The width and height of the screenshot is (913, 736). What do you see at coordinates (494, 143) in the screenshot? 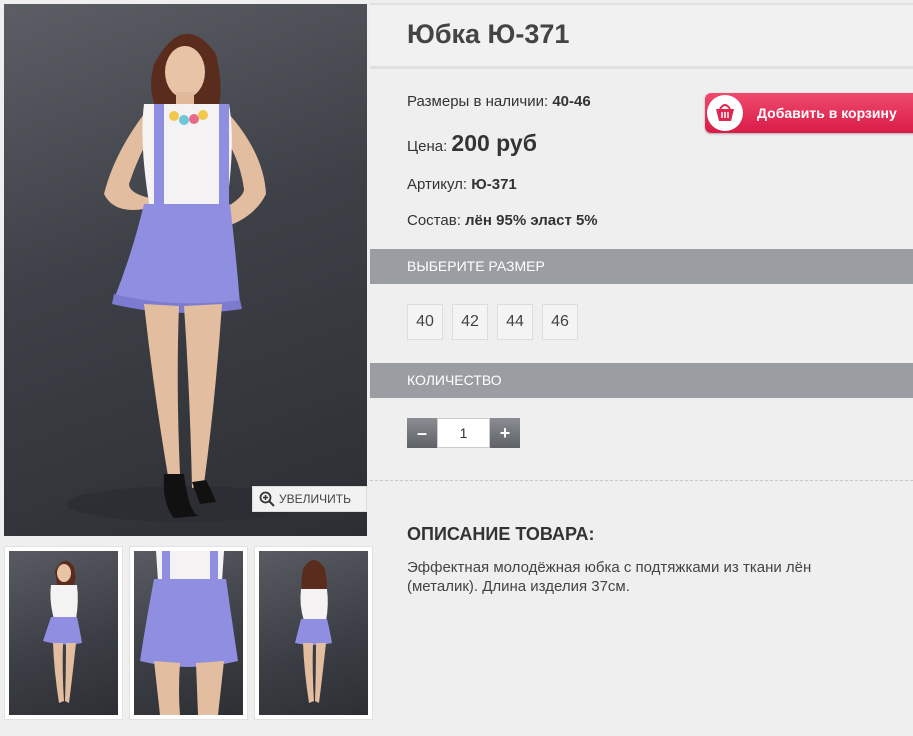
I see `price-value: 200 руб` at bounding box center [494, 143].